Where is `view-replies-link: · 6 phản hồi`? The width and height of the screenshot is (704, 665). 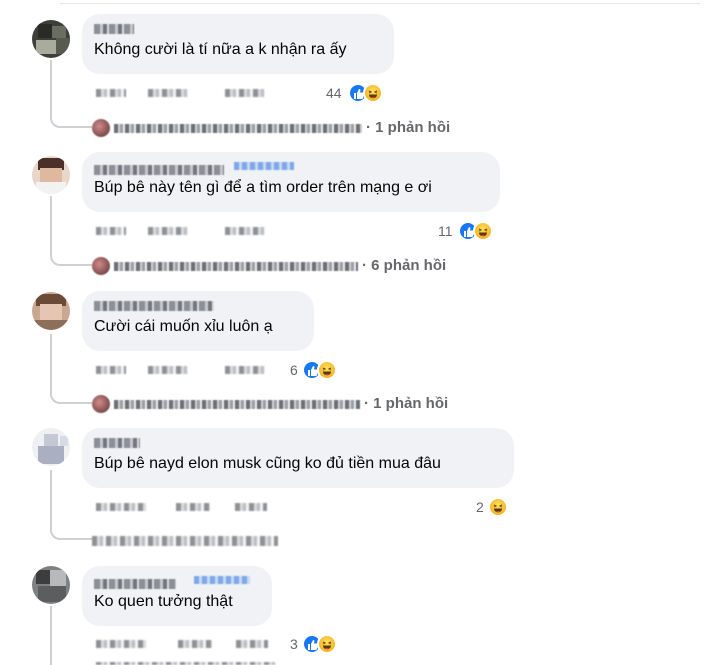 view-replies-link: · 6 phản hồi is located at coordinates (292, 266).